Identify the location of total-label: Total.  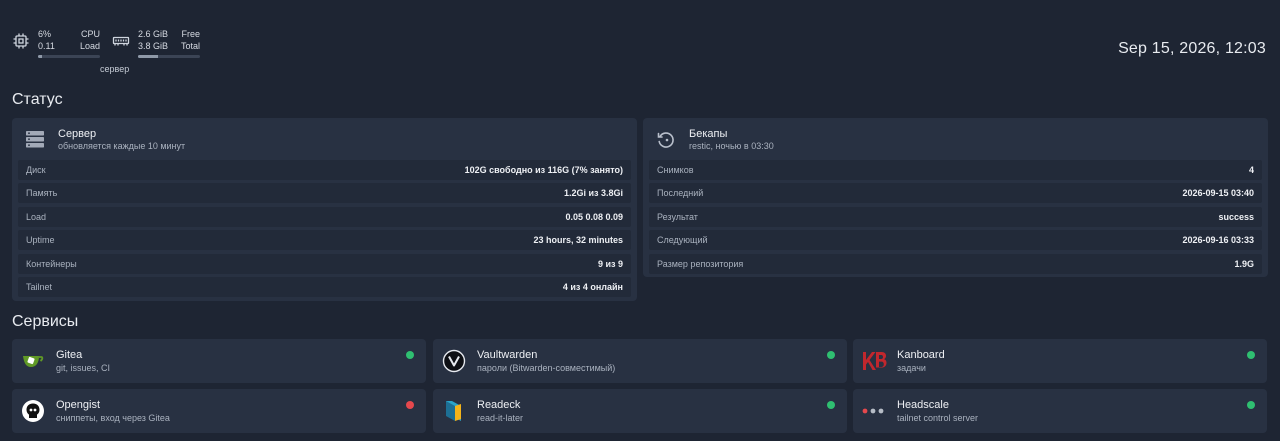
(190, 46).